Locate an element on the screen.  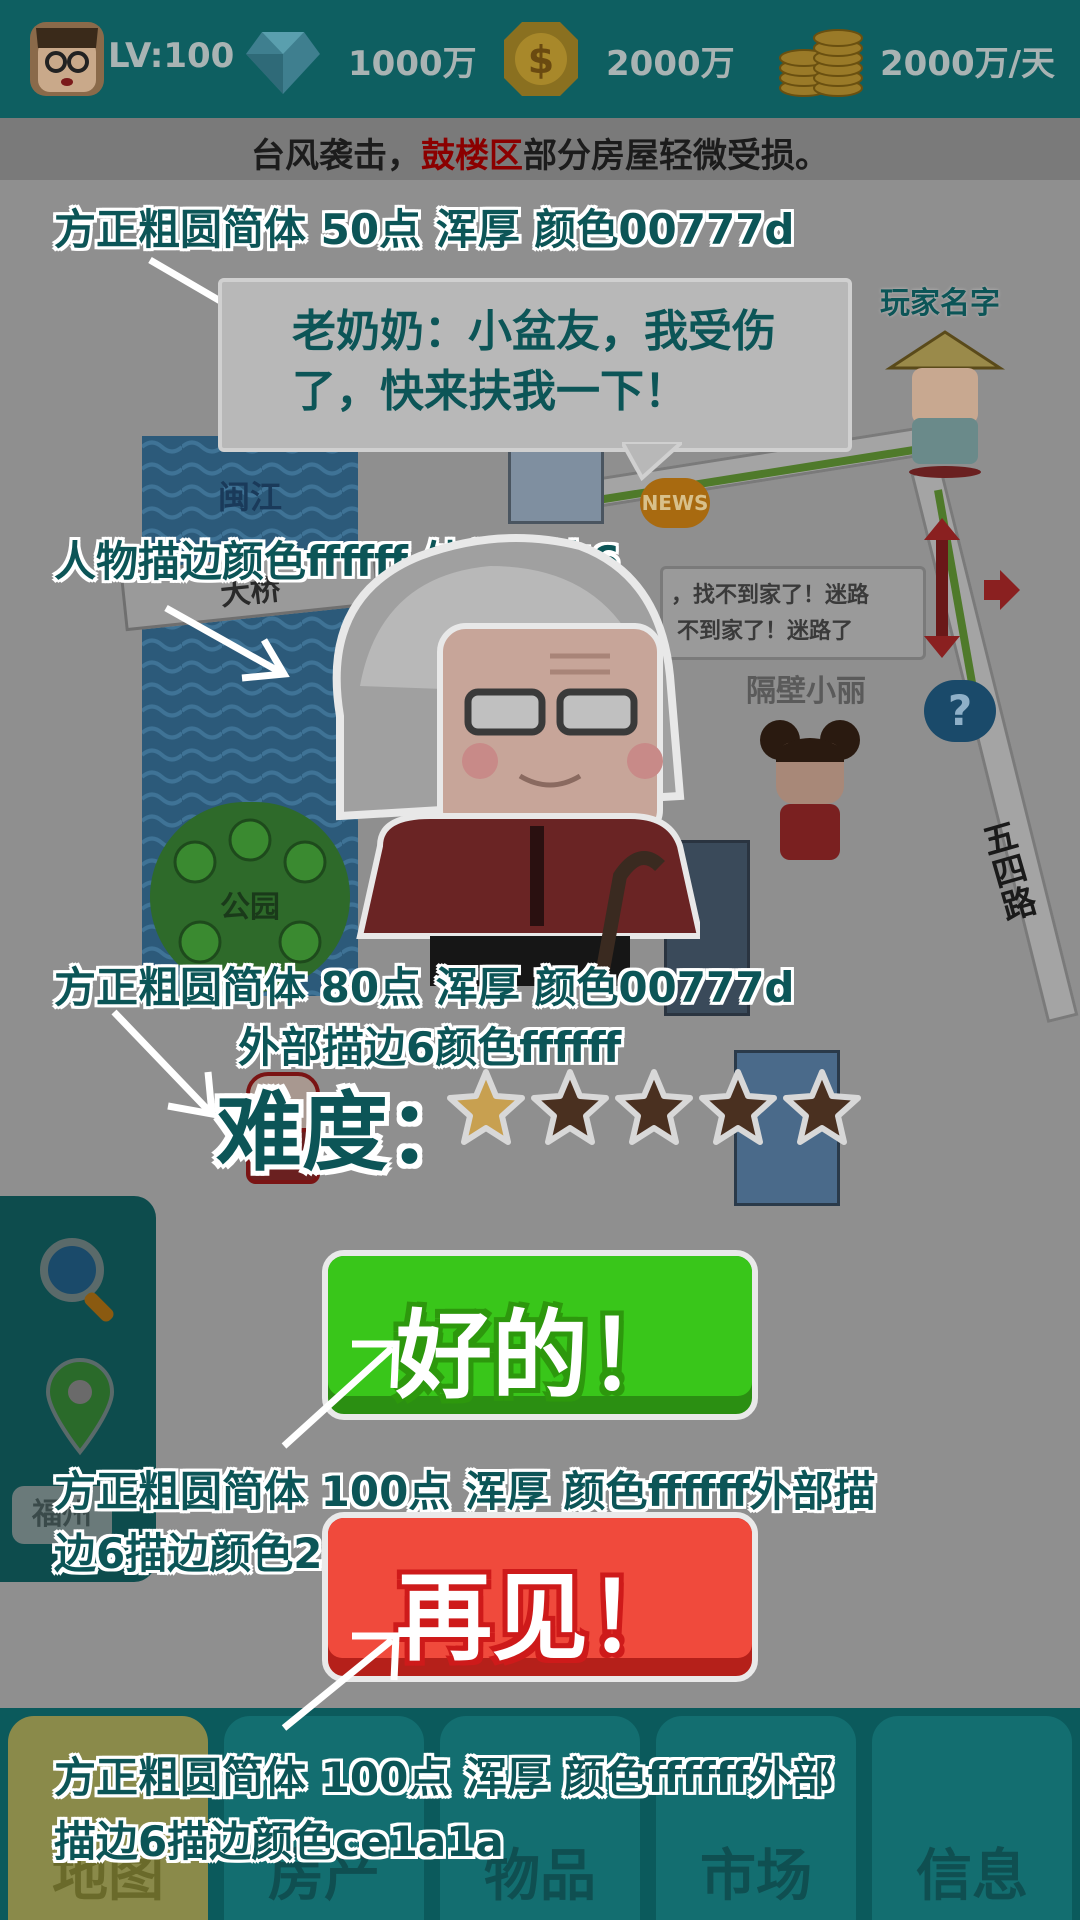
star-filled-icon is located at coordinates (486, 1107).